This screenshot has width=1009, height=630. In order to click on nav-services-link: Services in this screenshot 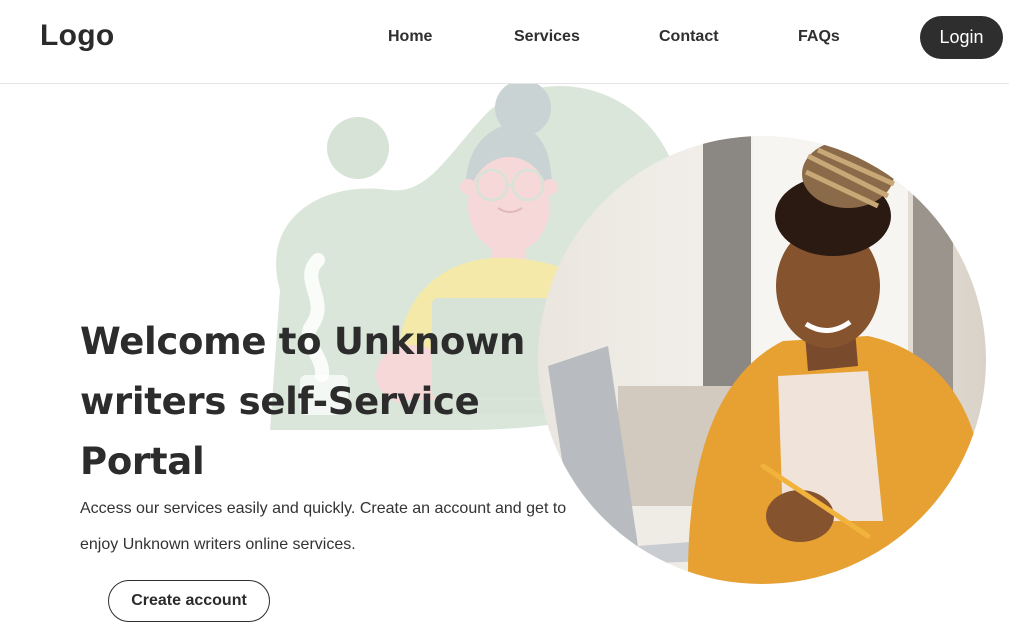, I will do `click(547, 37)`.